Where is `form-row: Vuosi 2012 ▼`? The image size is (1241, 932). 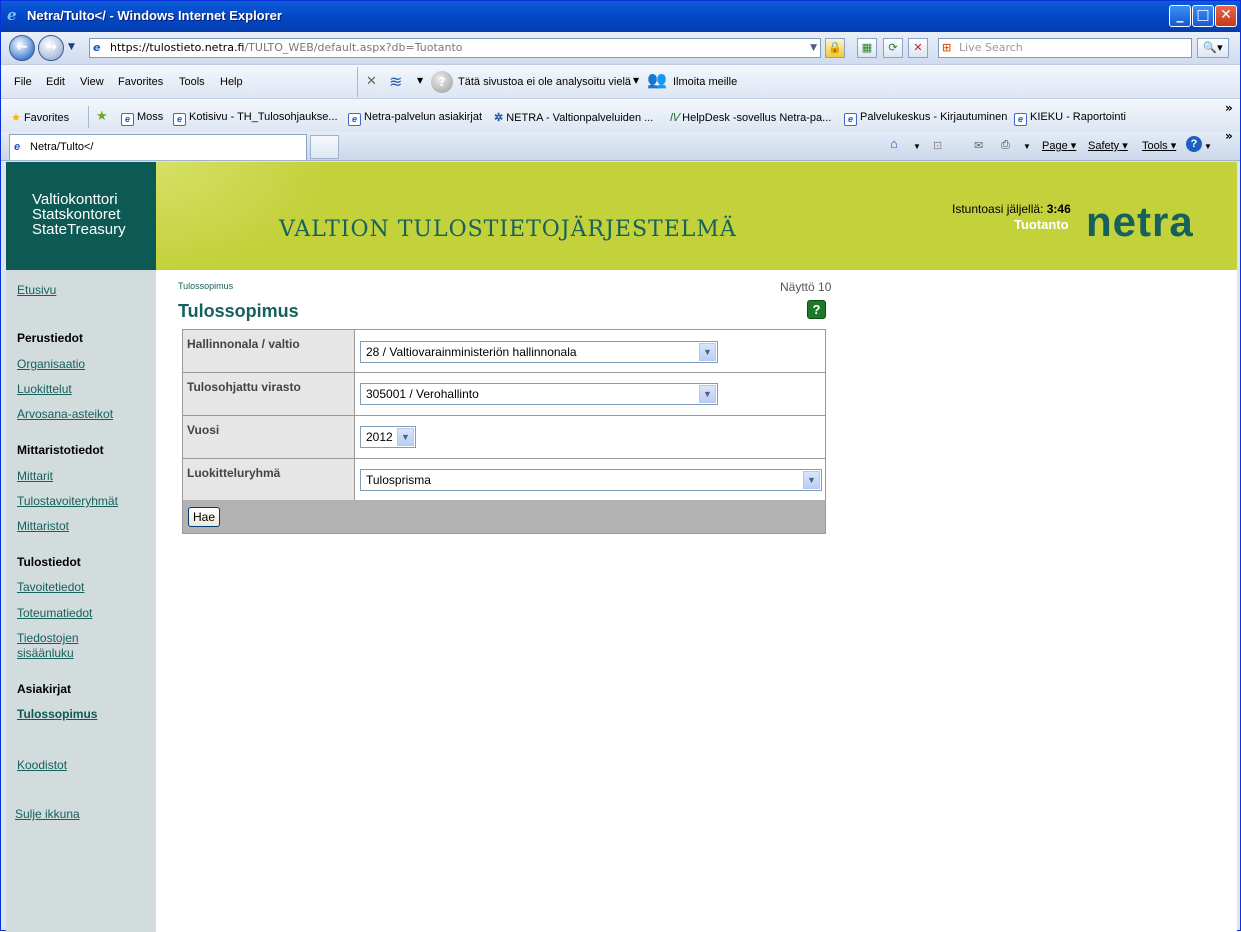
form-row: Vuosi 2012 ▼ is located at coordinates (504, 437).